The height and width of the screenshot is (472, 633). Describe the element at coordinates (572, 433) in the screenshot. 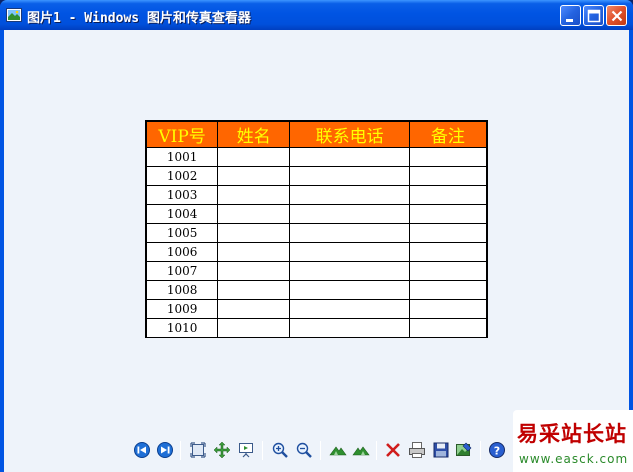

I see `watermark-title: 易采站长站` at that location.